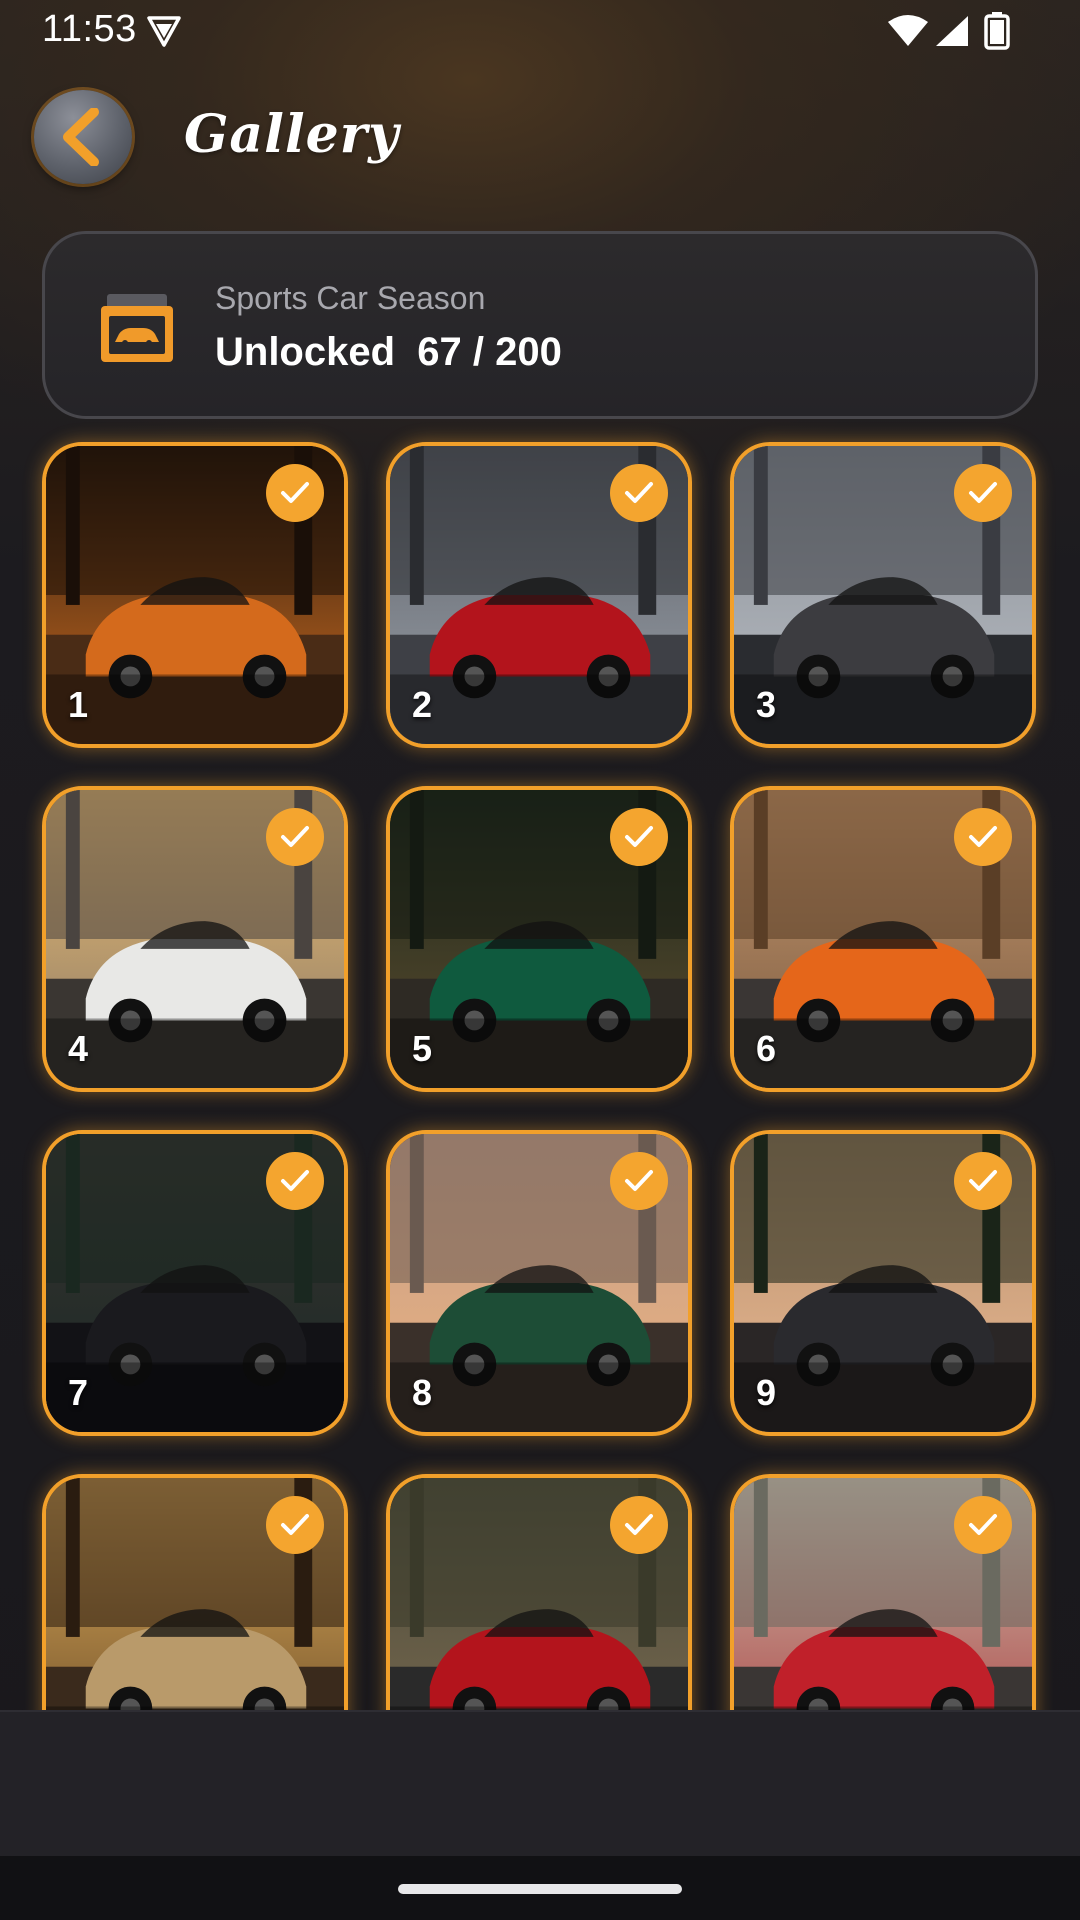  Describe the element at coordinates (195, 595) in the screenshot. I see `gallery-tile: 1` at that location.